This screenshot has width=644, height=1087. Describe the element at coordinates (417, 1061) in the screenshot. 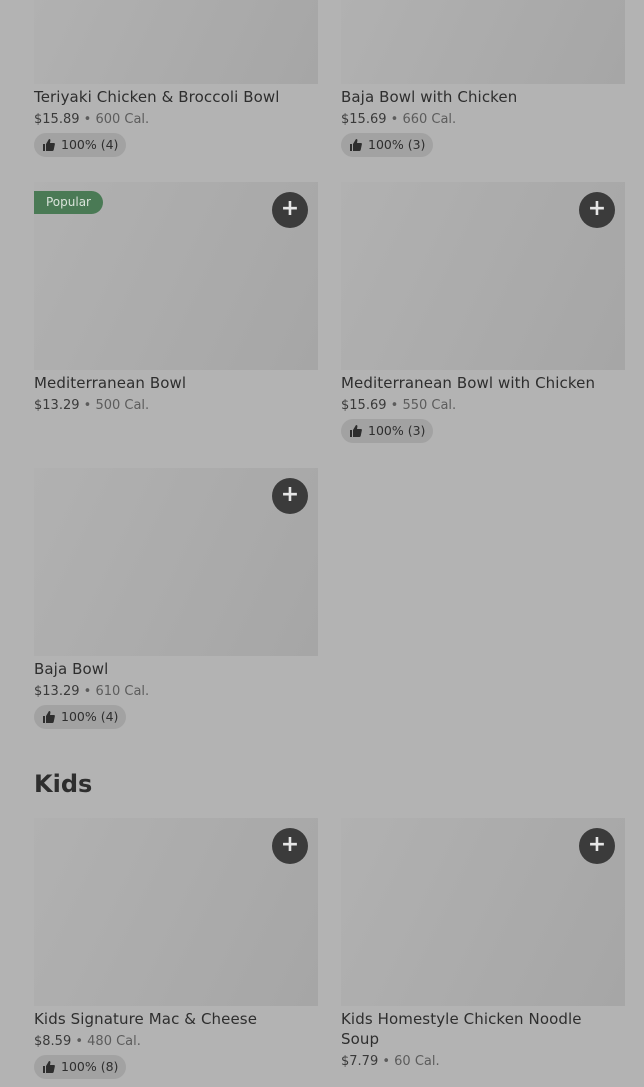

I see `item-calories: 60 Cal.` at that location.